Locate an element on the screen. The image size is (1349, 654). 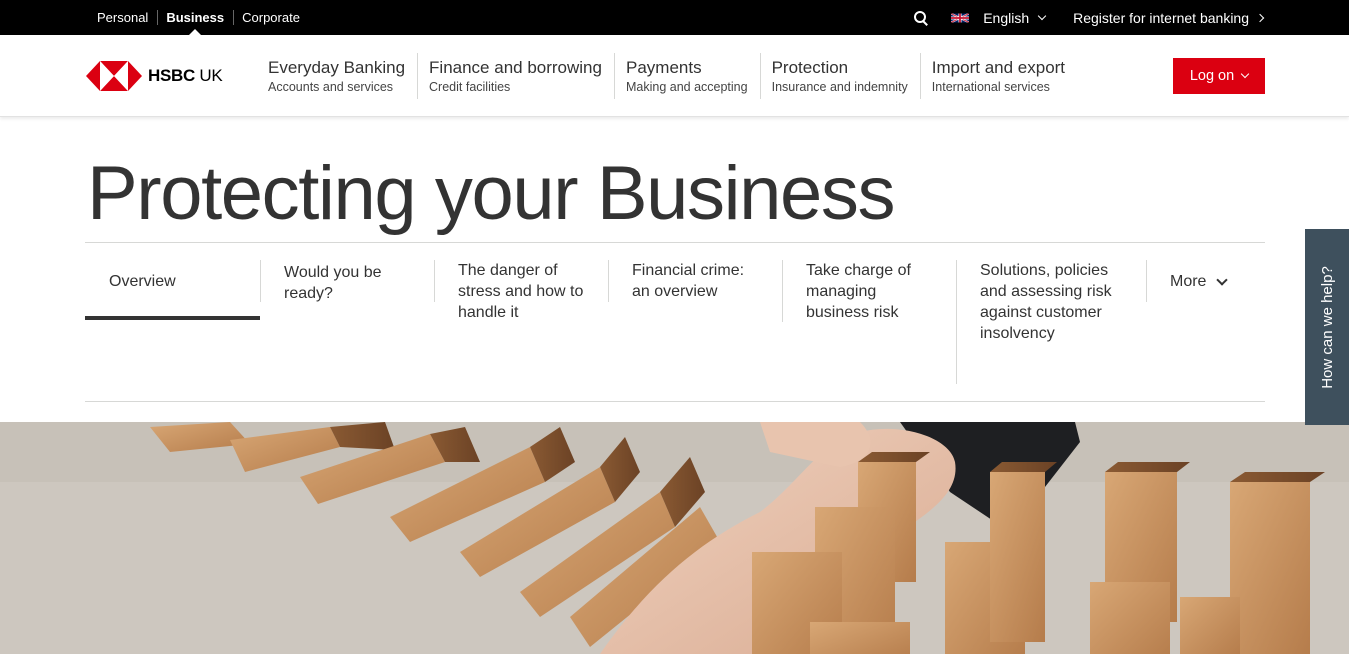
register-internet-banking-link: Register for internet banking is located at coordinates (1169, 17).